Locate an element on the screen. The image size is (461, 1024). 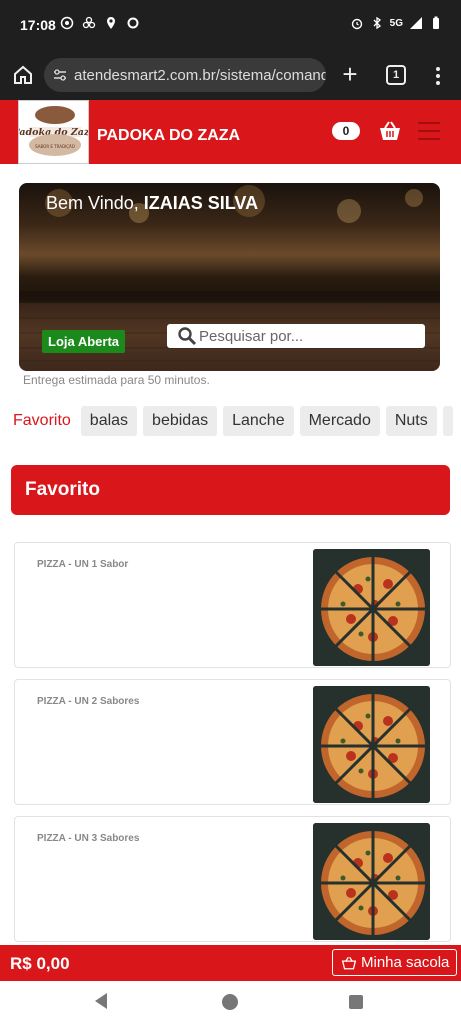
signal-icon is located at coordinates (416, 23).